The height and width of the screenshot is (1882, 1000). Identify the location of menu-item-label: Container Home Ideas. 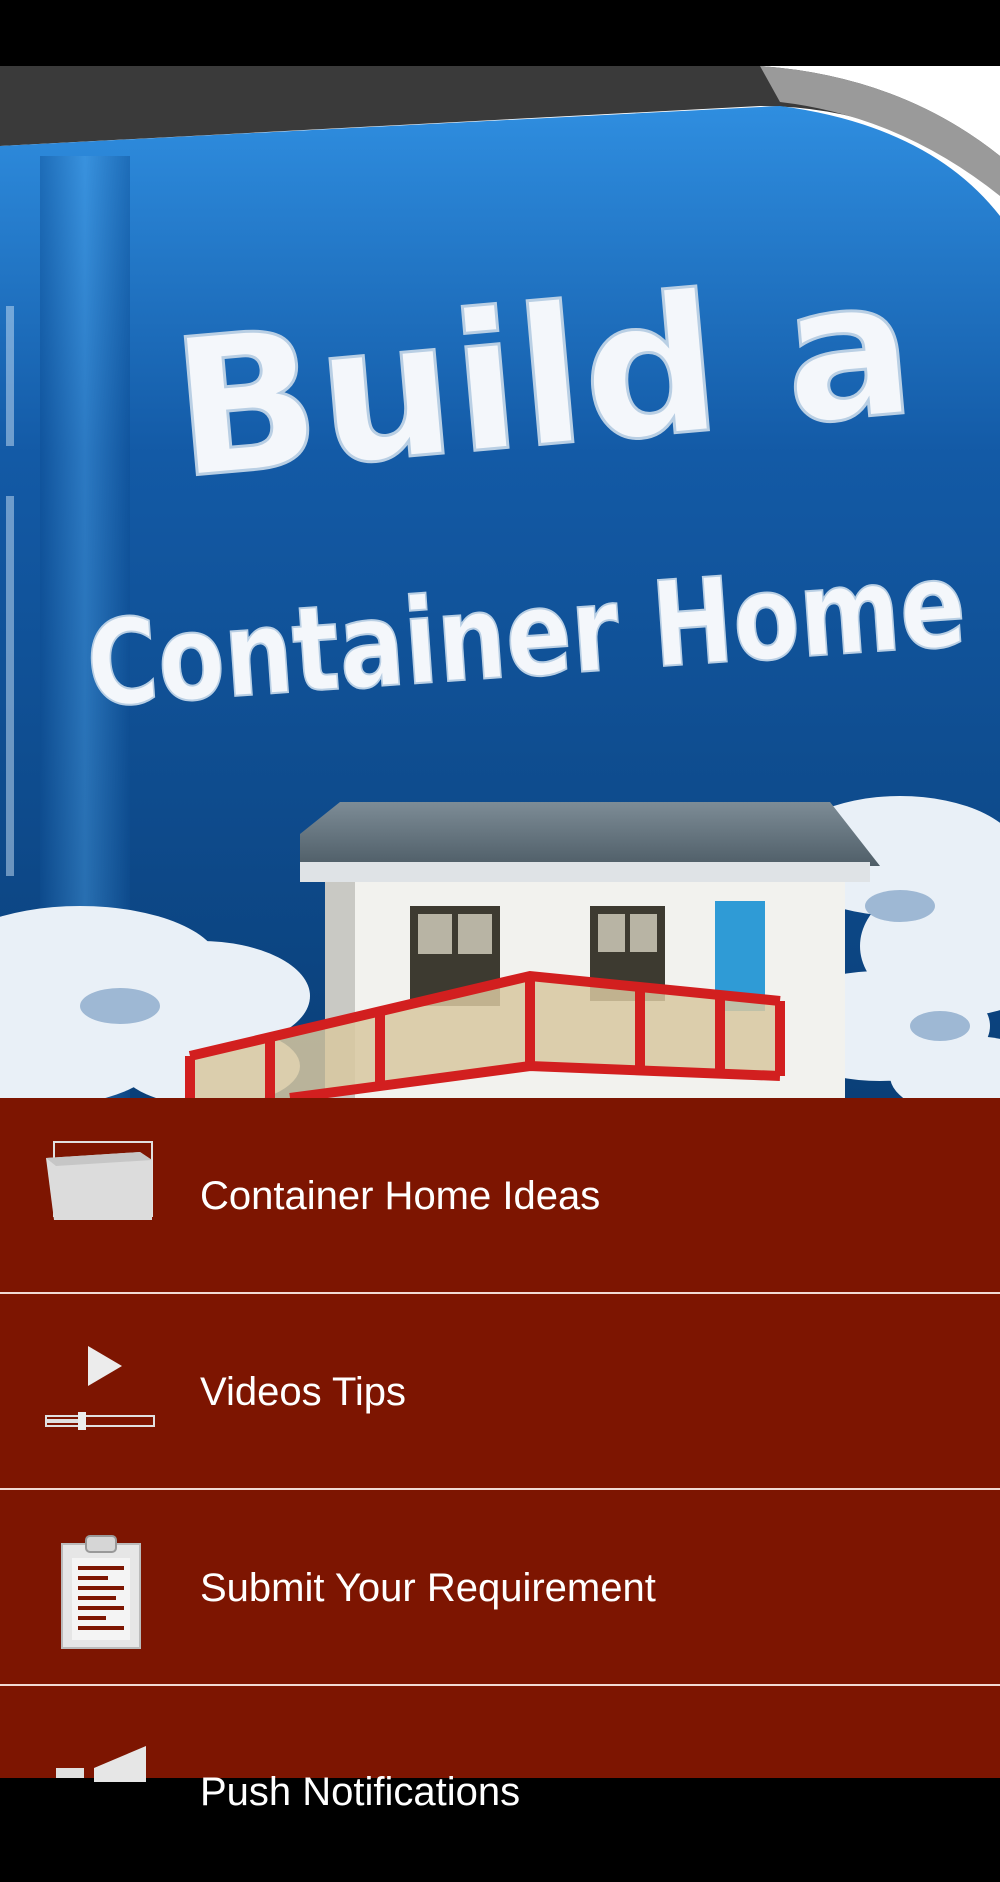
(400, 1196).